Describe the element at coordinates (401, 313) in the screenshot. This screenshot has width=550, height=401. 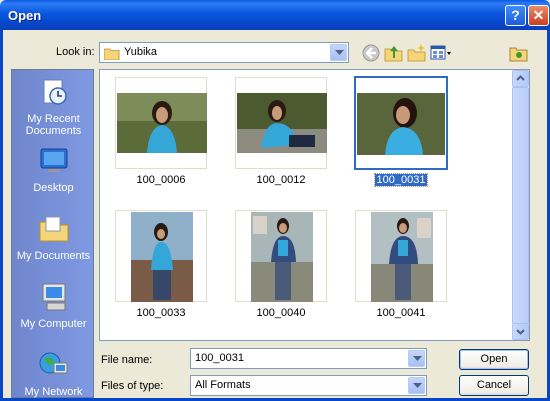
I see `file-name-label: 100_0041` at that location.